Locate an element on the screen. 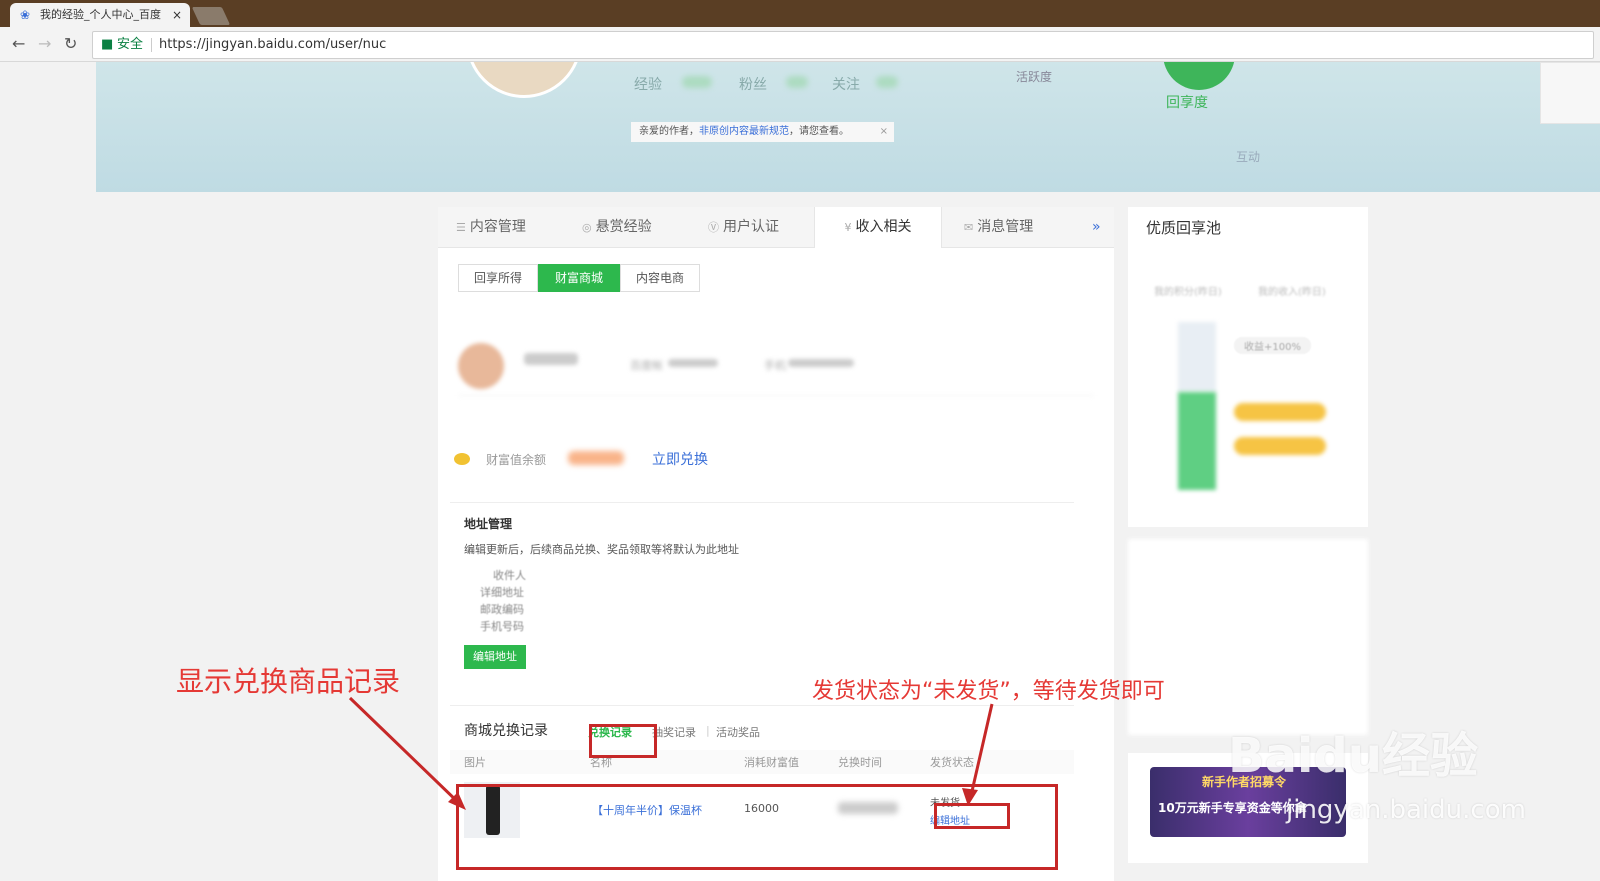 This screenshot has width=1600, height=881. watermark-brand: Baidu经验 is located at coordinates (1353, 756).